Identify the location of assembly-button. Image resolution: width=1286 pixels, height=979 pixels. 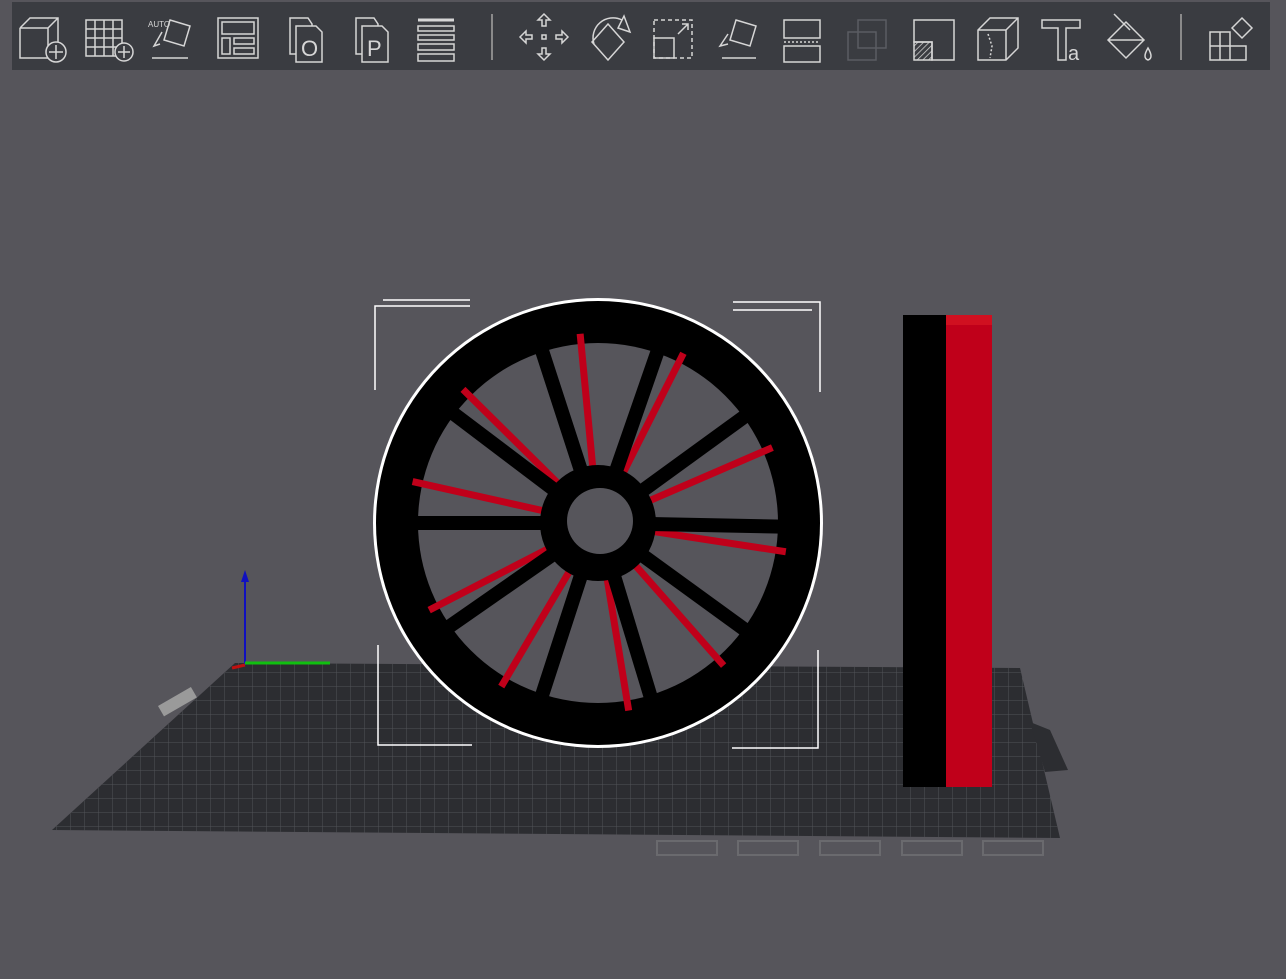
(1232, 37).